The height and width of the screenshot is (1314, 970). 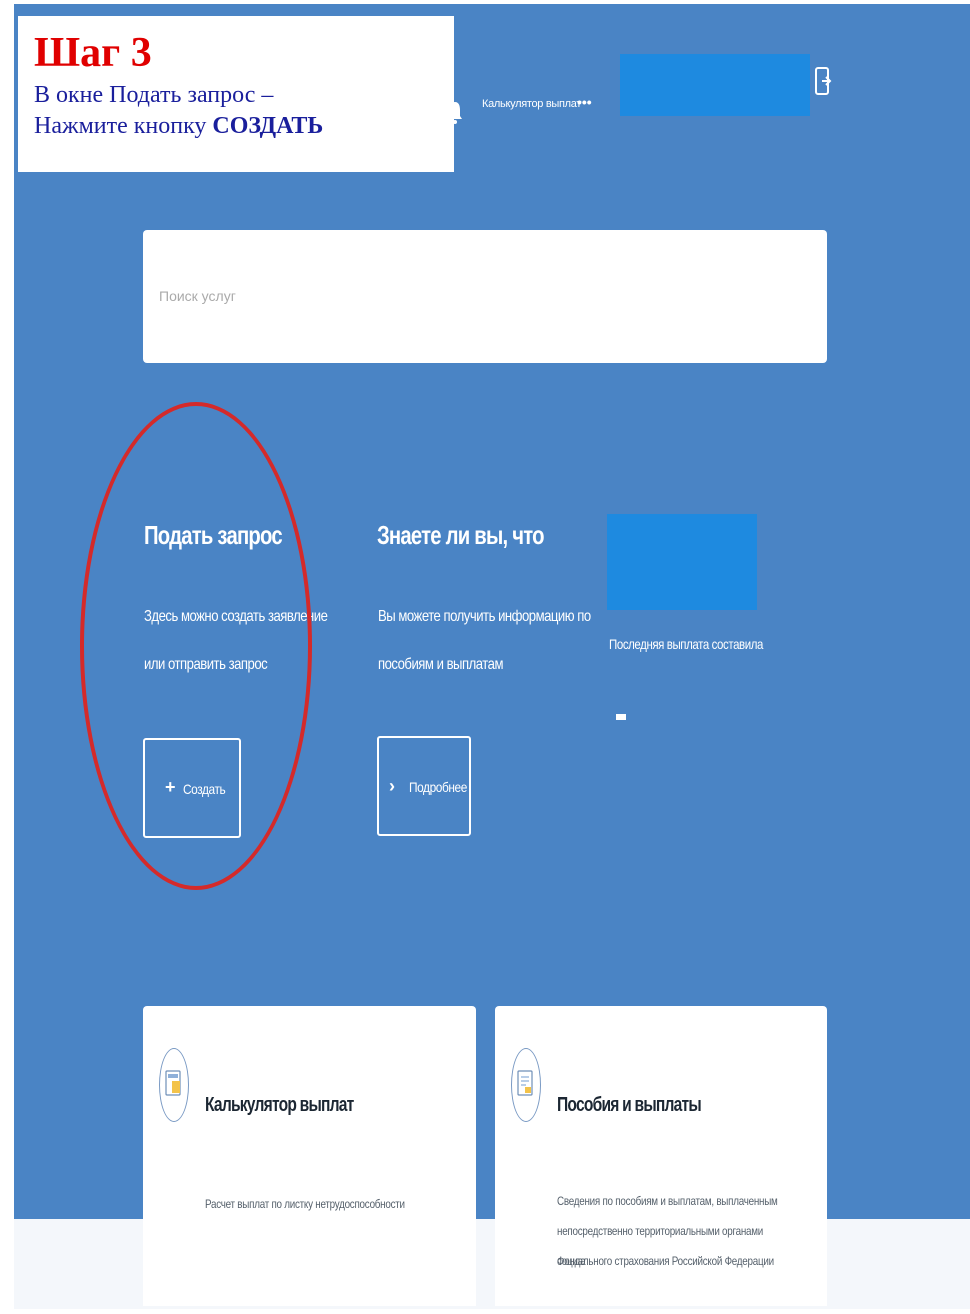 What do you see at coordinates (715, 85) in the screenshot?
I see `user-profile-redacted` at bounding box center [715, 85].